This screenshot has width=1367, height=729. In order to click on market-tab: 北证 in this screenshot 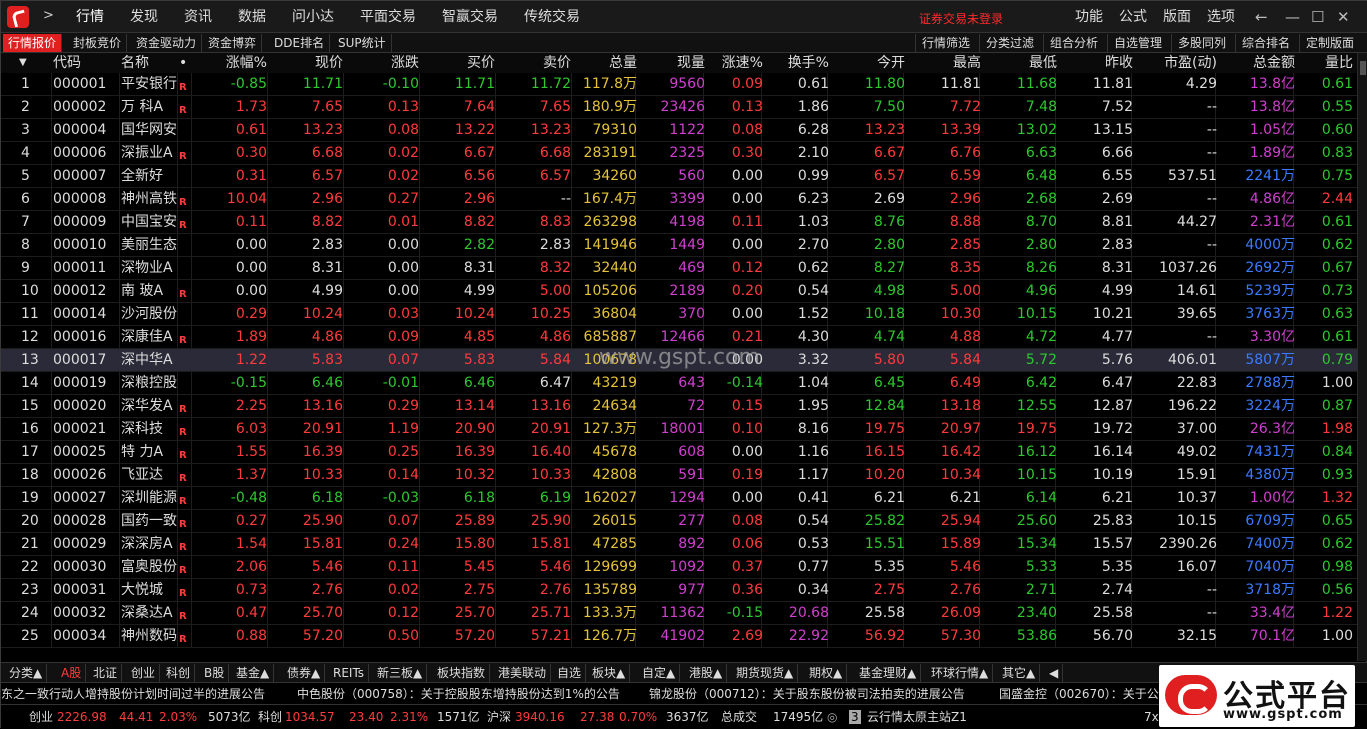, I will do `click(106, 673)`.